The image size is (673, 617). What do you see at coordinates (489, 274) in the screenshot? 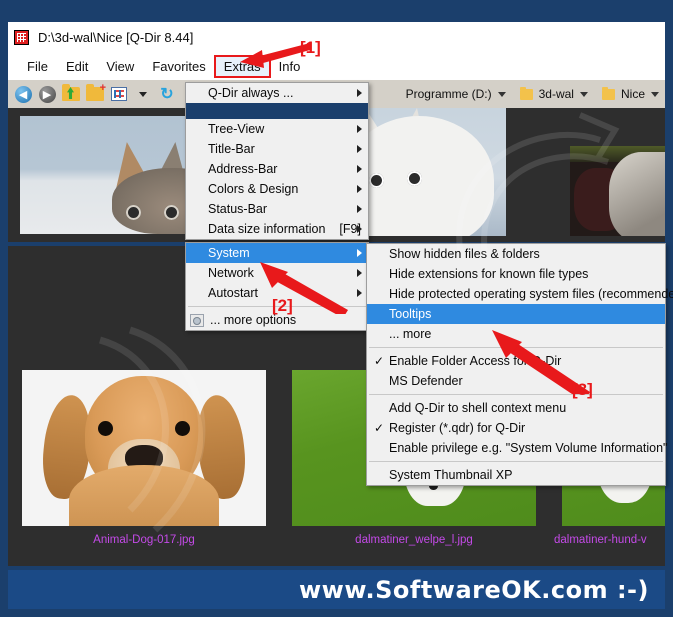
I see `menu-item-label: Hide extensions for known file types` at bounding box center [489, 274].